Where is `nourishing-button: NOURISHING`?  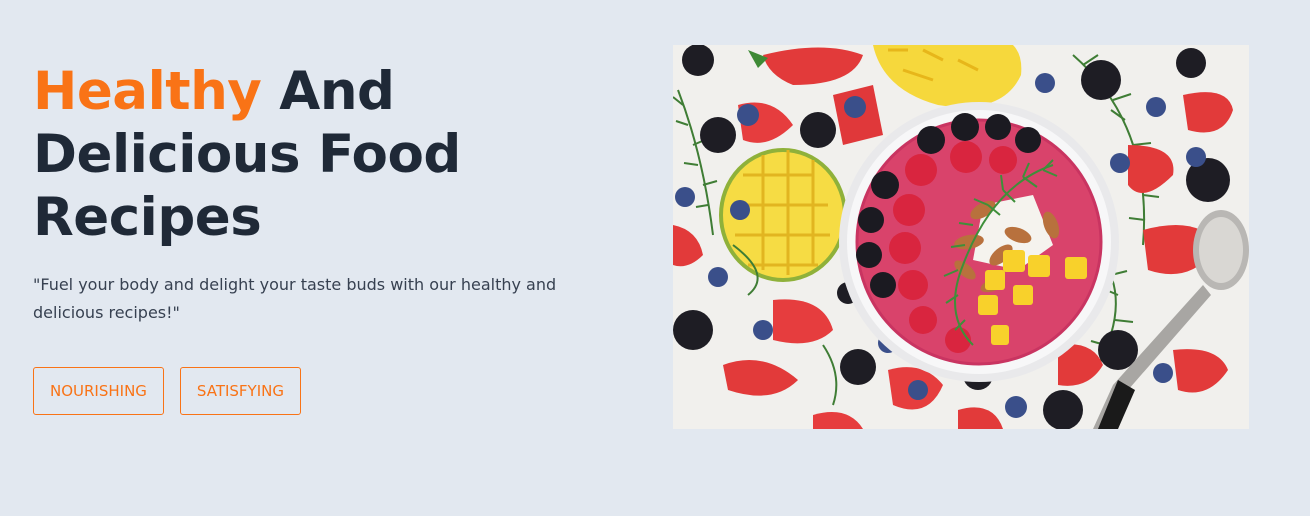
nourishing-button: NOURISHING is located at coordinates (98, 391).